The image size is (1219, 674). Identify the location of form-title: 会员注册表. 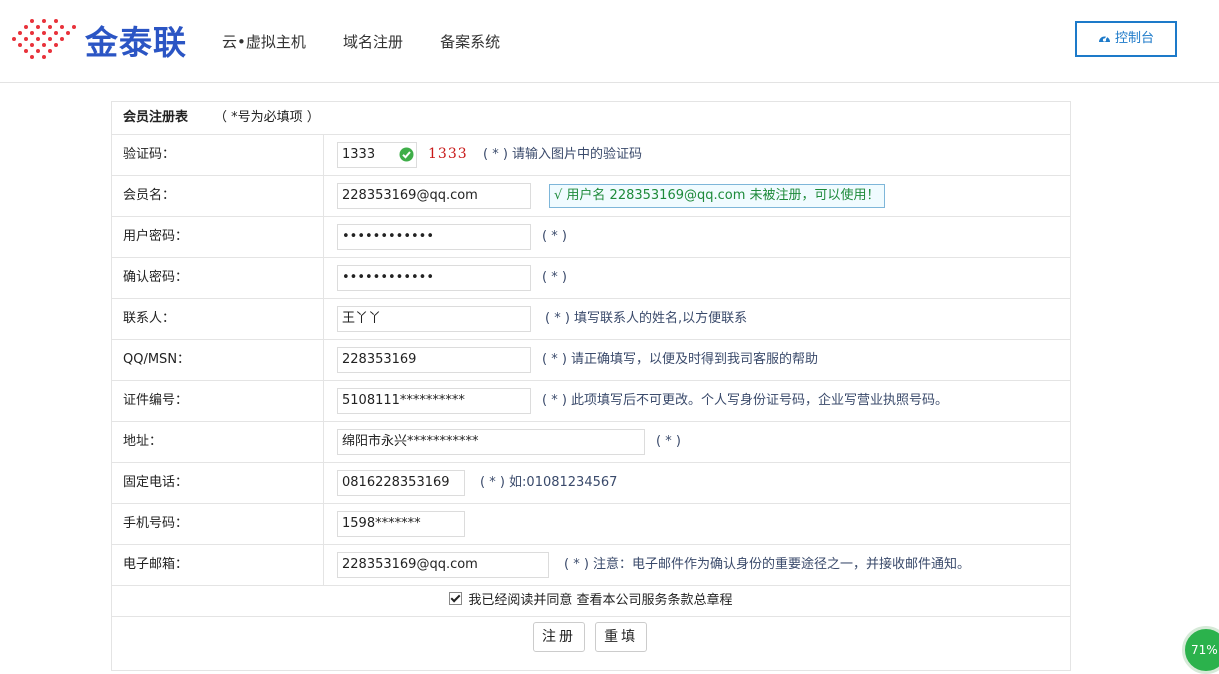
(156, 117).